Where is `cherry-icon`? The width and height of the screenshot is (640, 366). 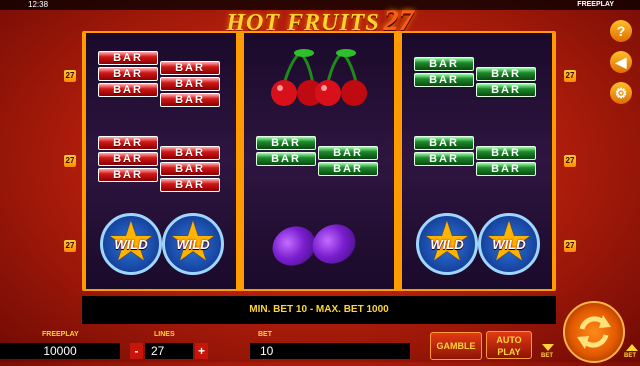 cherry-icon is located at coordinates (319, 77).